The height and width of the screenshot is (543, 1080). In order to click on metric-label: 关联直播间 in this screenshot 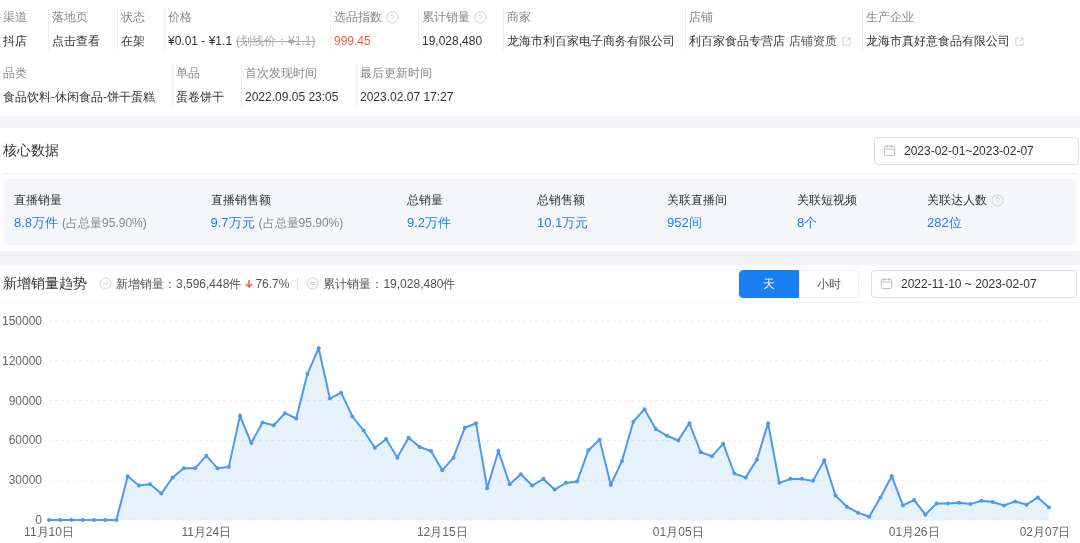, I will do `click(697, 201)`.